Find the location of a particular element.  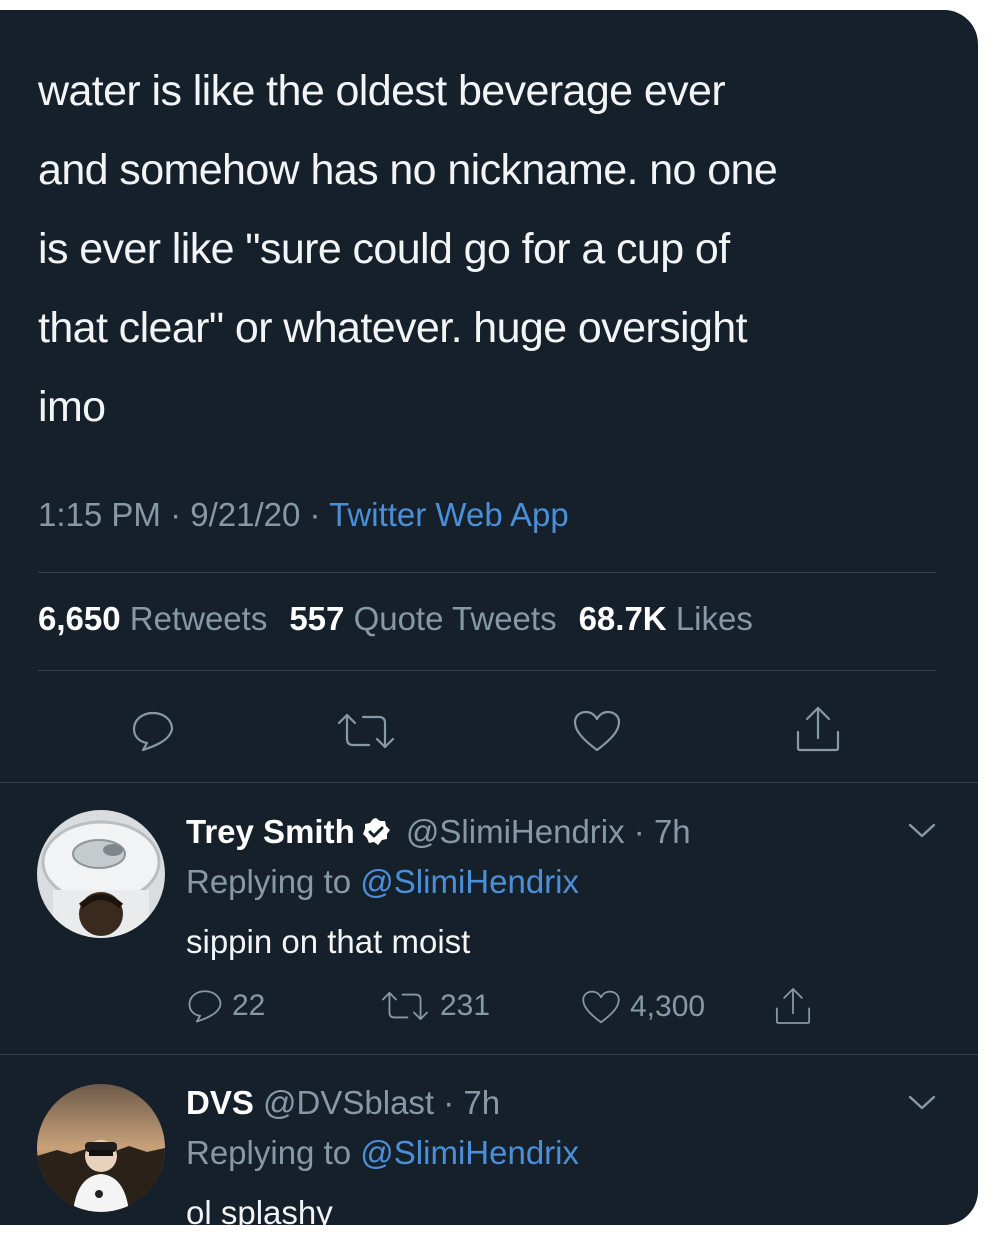

reply-reply-button: 22 is located at coordinates (225, 1006).